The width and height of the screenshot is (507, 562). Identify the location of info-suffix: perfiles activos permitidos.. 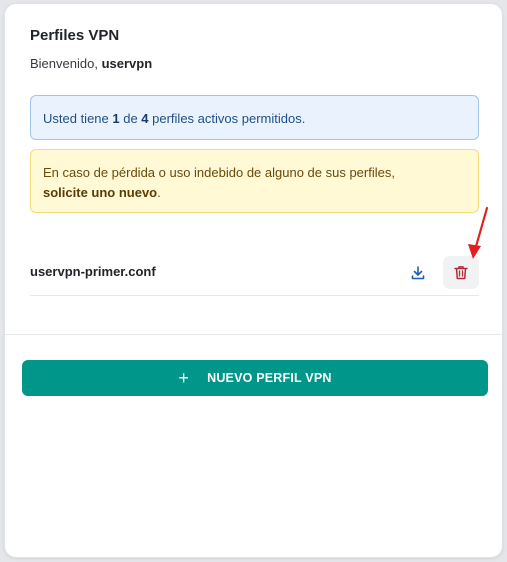
(227, 118).